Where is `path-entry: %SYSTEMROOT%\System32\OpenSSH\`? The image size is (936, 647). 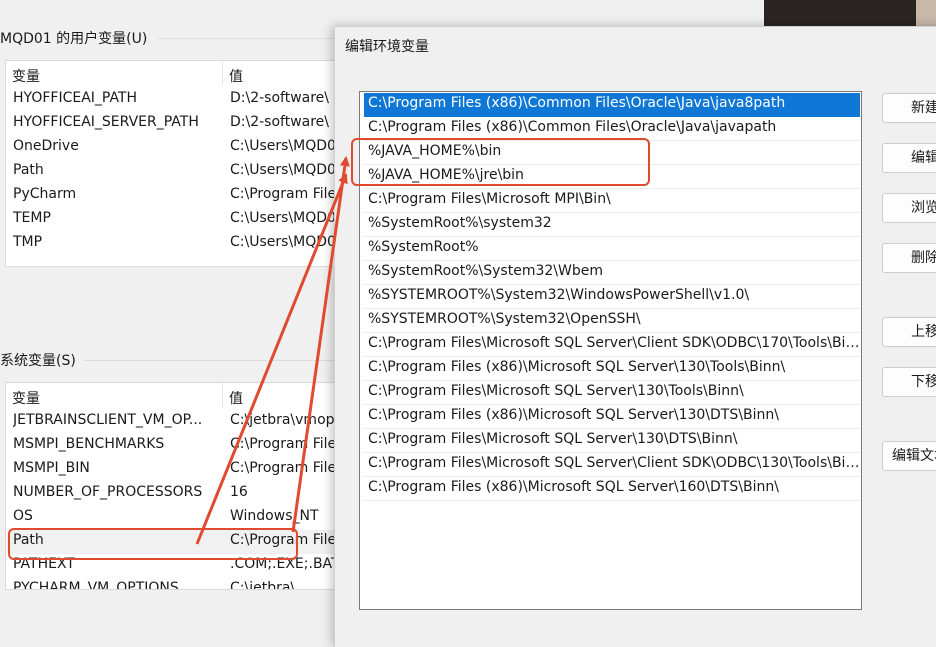
path-entry: %SYSTEMROOT%\System32\OpenSSH\ is located at coordinates (612, 321).